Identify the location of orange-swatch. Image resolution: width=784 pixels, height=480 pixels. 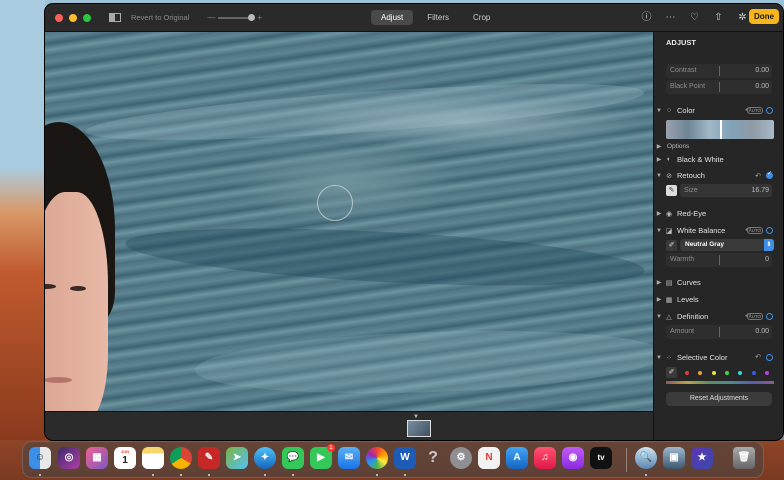
(700, 373).